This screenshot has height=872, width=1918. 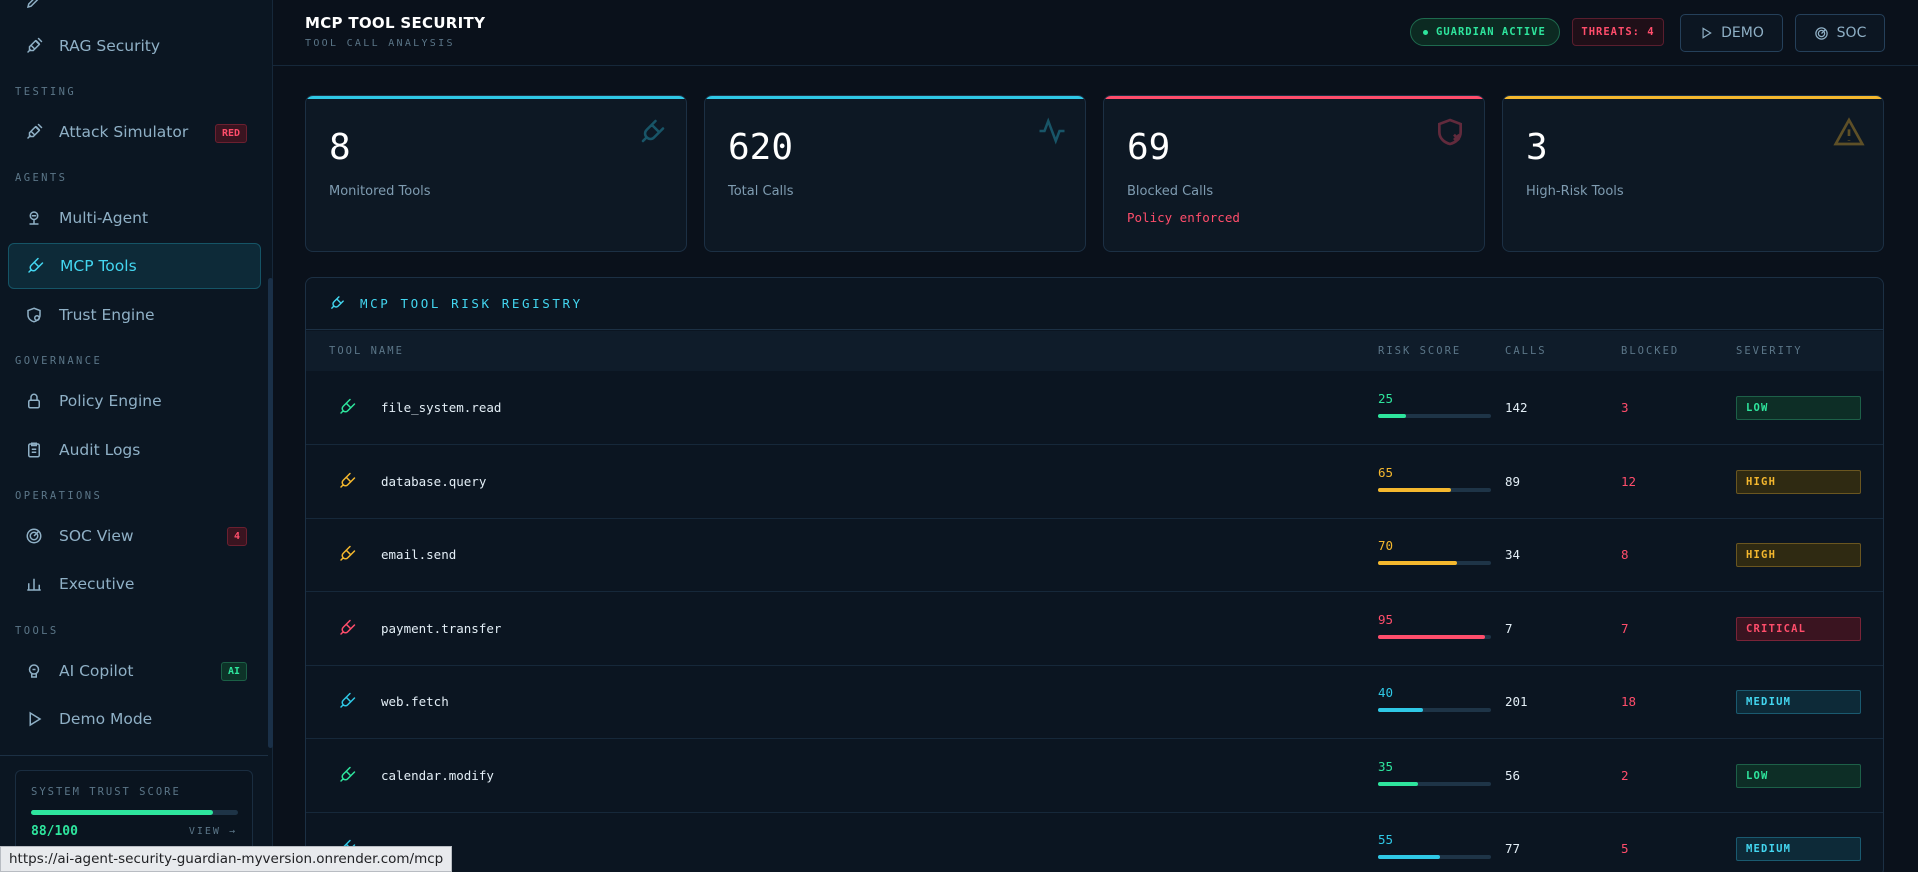 What do you see at coordinates (34, 315) in the screenshot?
I see `shield-star-icon` at bounding box center [34, 315].